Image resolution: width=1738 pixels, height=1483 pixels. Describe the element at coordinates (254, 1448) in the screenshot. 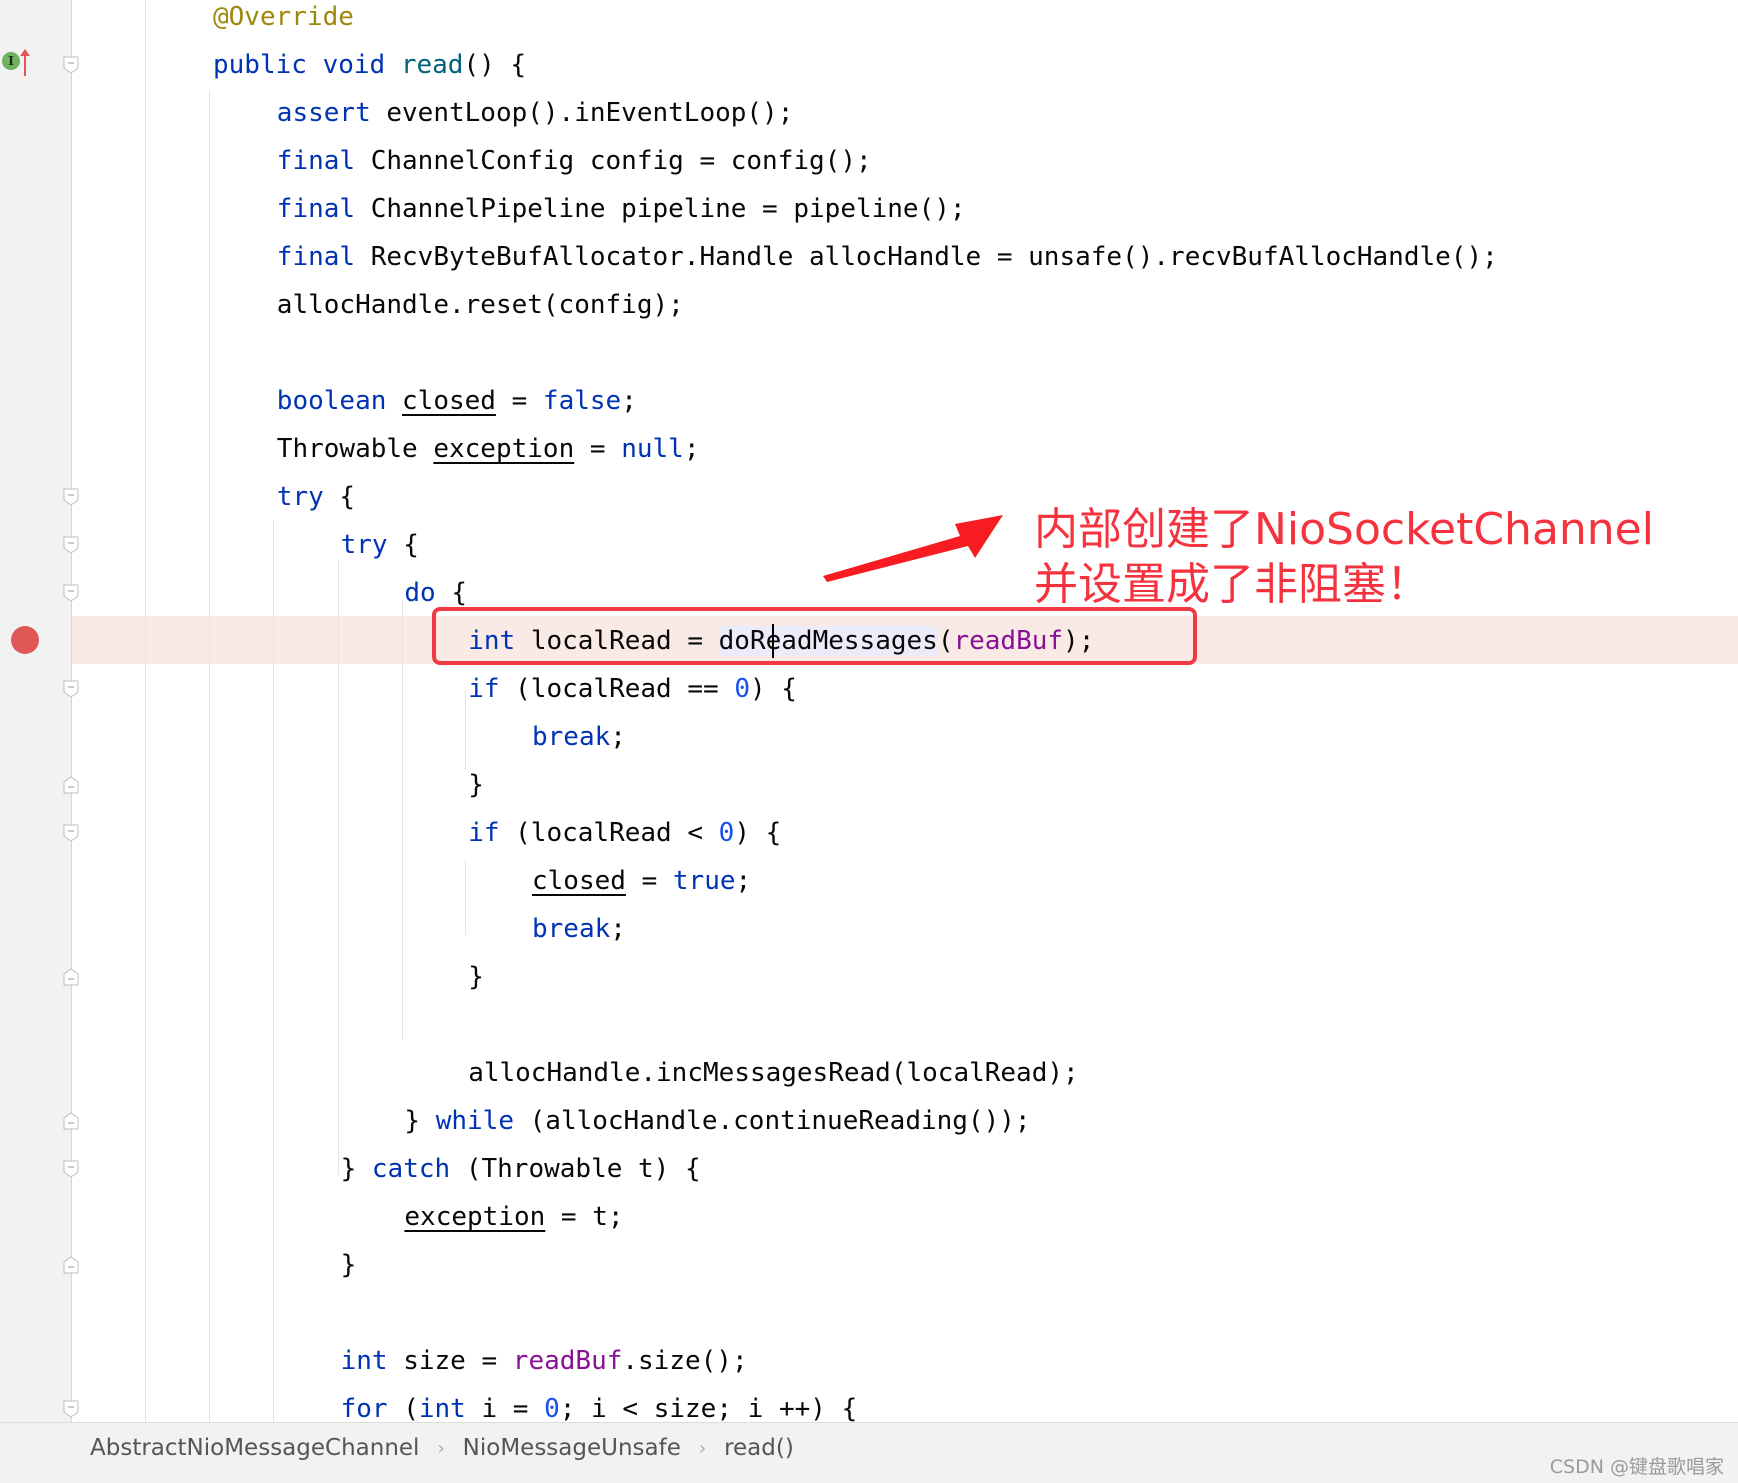

I see `breadcrumb-class: AbstractNioMessageChannel` at that location.